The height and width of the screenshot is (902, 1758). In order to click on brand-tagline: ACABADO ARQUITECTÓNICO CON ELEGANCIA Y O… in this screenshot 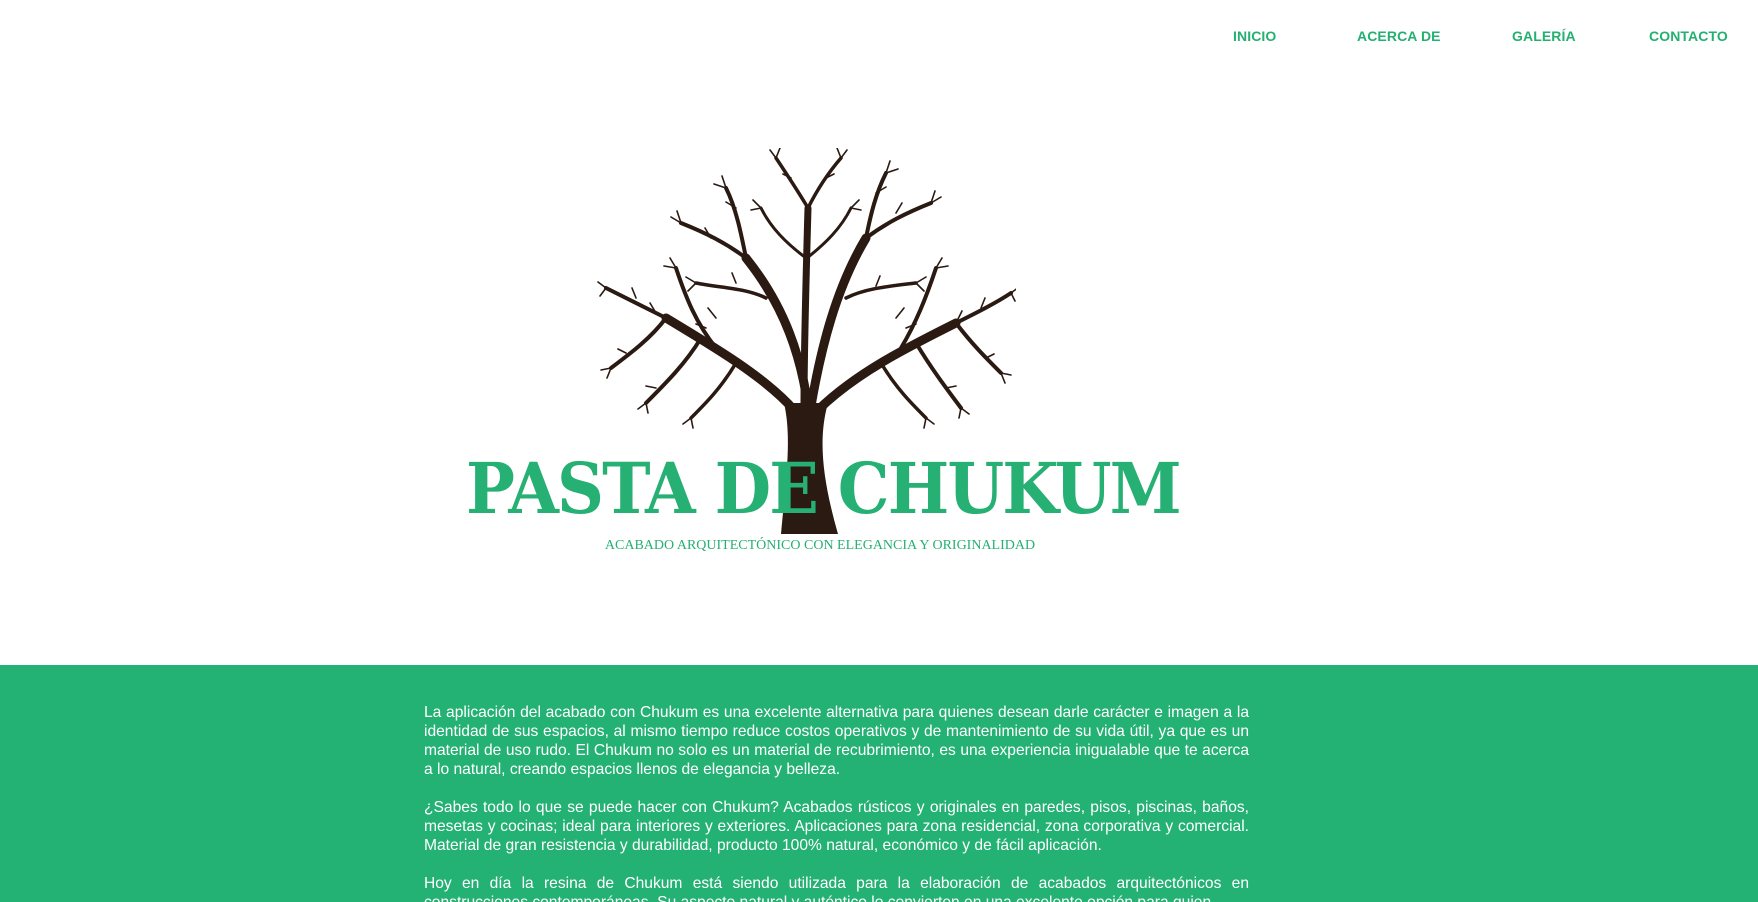, I will do `click(820, 545)`.